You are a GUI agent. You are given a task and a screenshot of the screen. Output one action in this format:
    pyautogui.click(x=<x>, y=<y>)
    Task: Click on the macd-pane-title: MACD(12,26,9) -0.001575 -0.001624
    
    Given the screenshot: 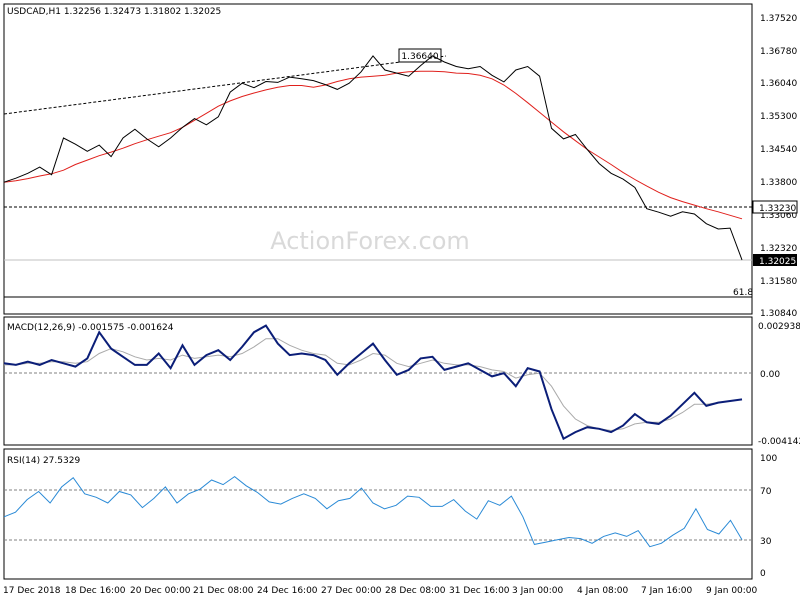 What is the action you would take?
    pyautogui.click(x=90, y=328)
    